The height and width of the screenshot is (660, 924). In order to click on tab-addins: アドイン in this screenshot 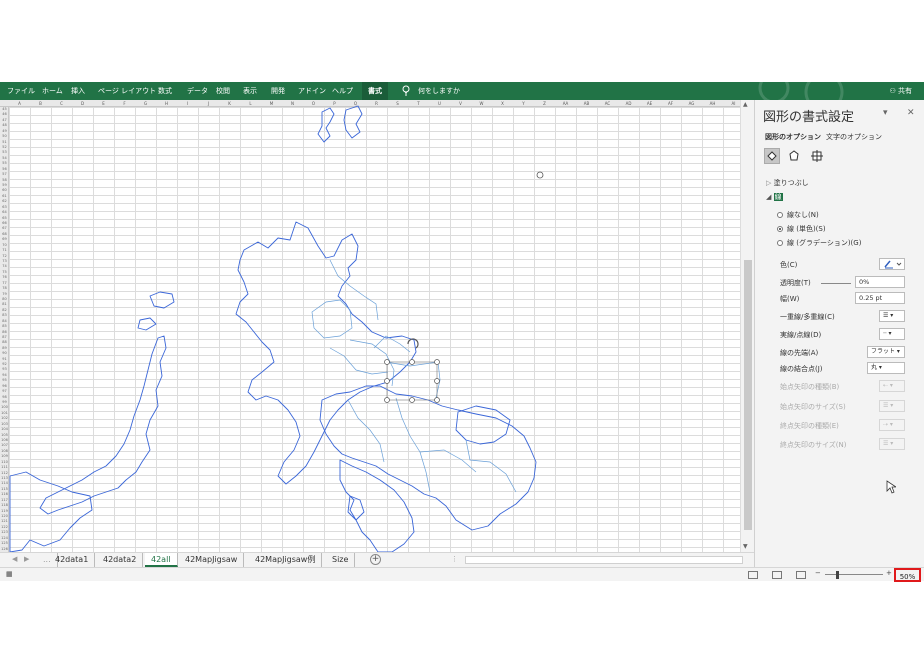, I will do `click(312, 91)`.